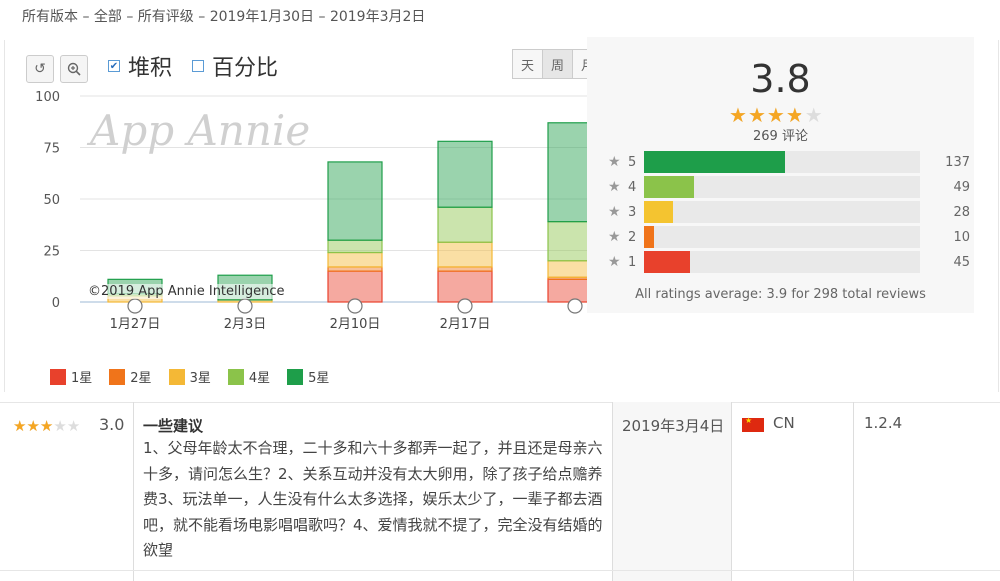  I want to click on china-flag-icon: ★, so click(753, 424).